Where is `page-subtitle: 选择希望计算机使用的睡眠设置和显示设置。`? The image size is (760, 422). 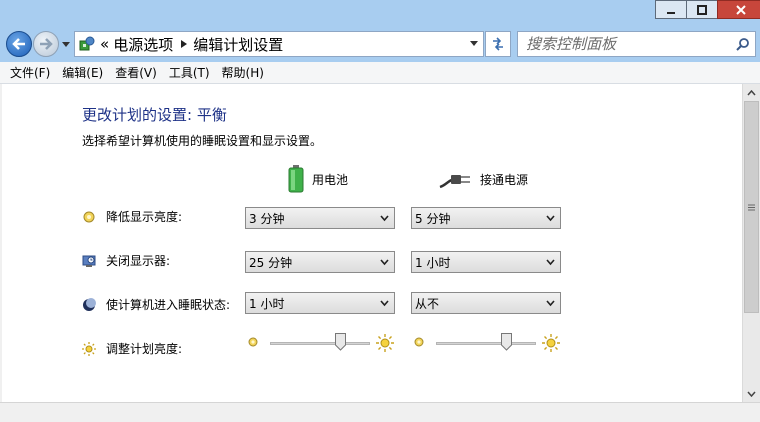 page-subtitle: 选择希望计算机使用的睡眠设置和显示设置。 is located at coordinates (202, 141).